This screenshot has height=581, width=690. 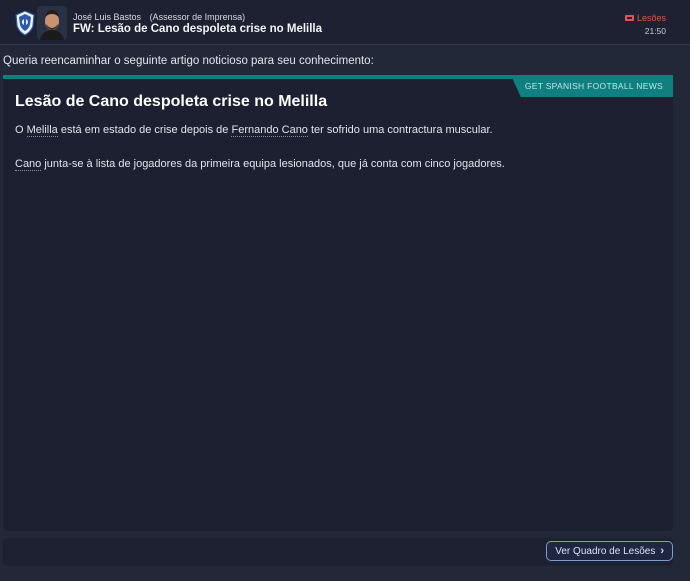 I want to click on club-crest-icon, so click(x=25, y=23).